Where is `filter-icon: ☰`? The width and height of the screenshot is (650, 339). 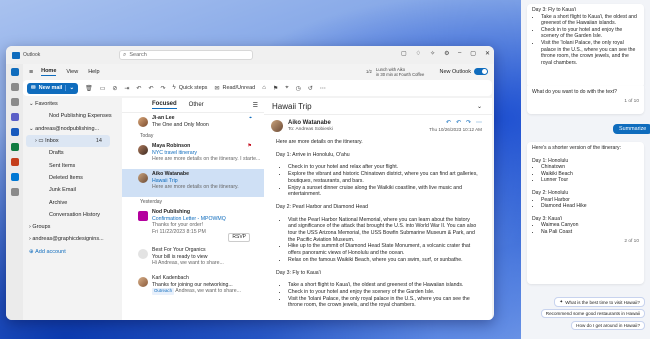
filter-icon: ☰ is located at coordinates (255, 105).